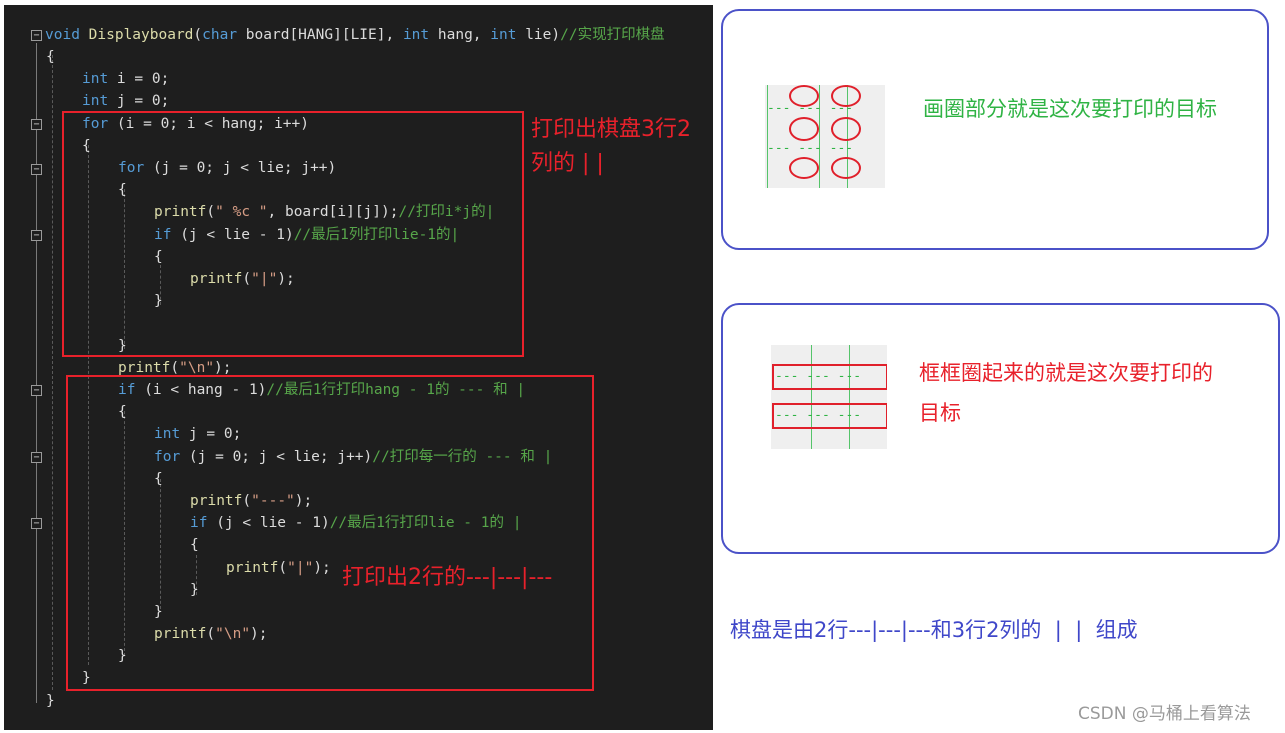 The image size is (1285, 733). I want to click on code-line: int i = 0;, so click(125, 79).